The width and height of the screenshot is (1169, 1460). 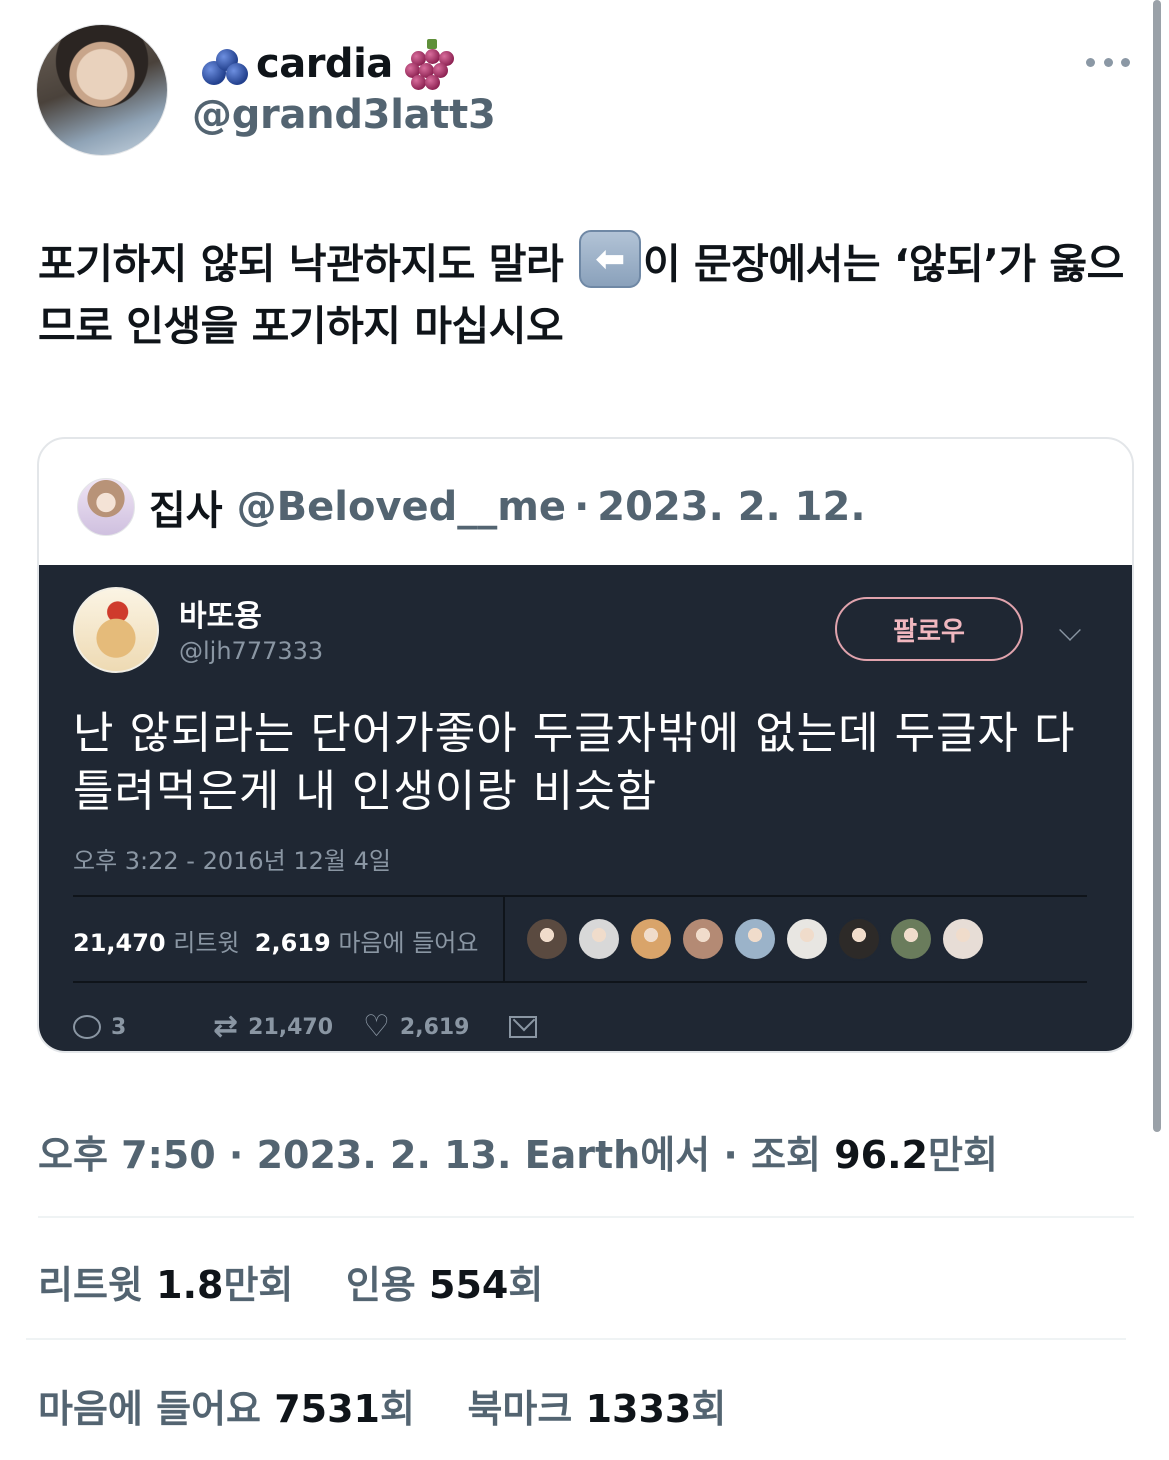 I want to click on engagement-row-1: 리트윗 1.8만회 인용 554회, so click(x=290, y=1281).